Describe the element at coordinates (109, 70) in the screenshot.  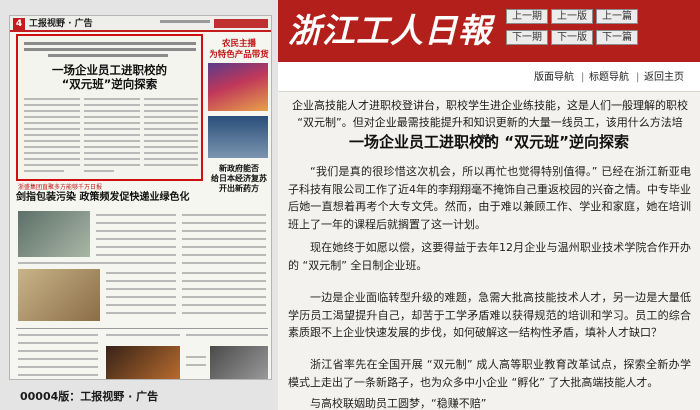
I see `thumbnail-article-title-line1: 一场企业员工进职校的` at that location.